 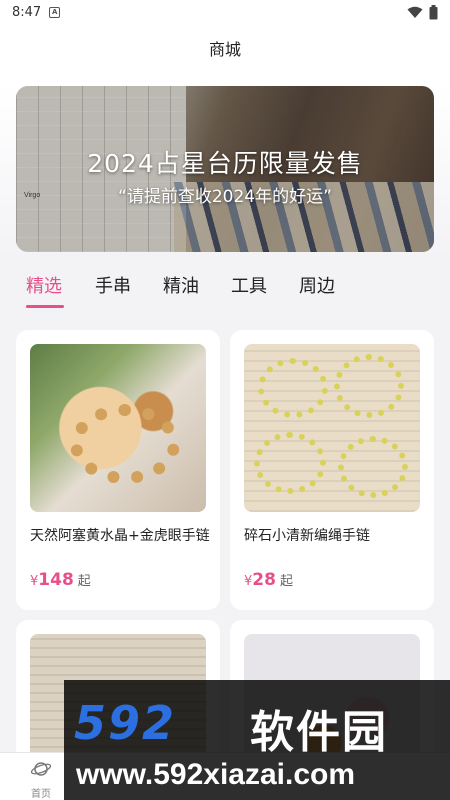 I want to click on wifi-icon, so click(x=415, y=12).